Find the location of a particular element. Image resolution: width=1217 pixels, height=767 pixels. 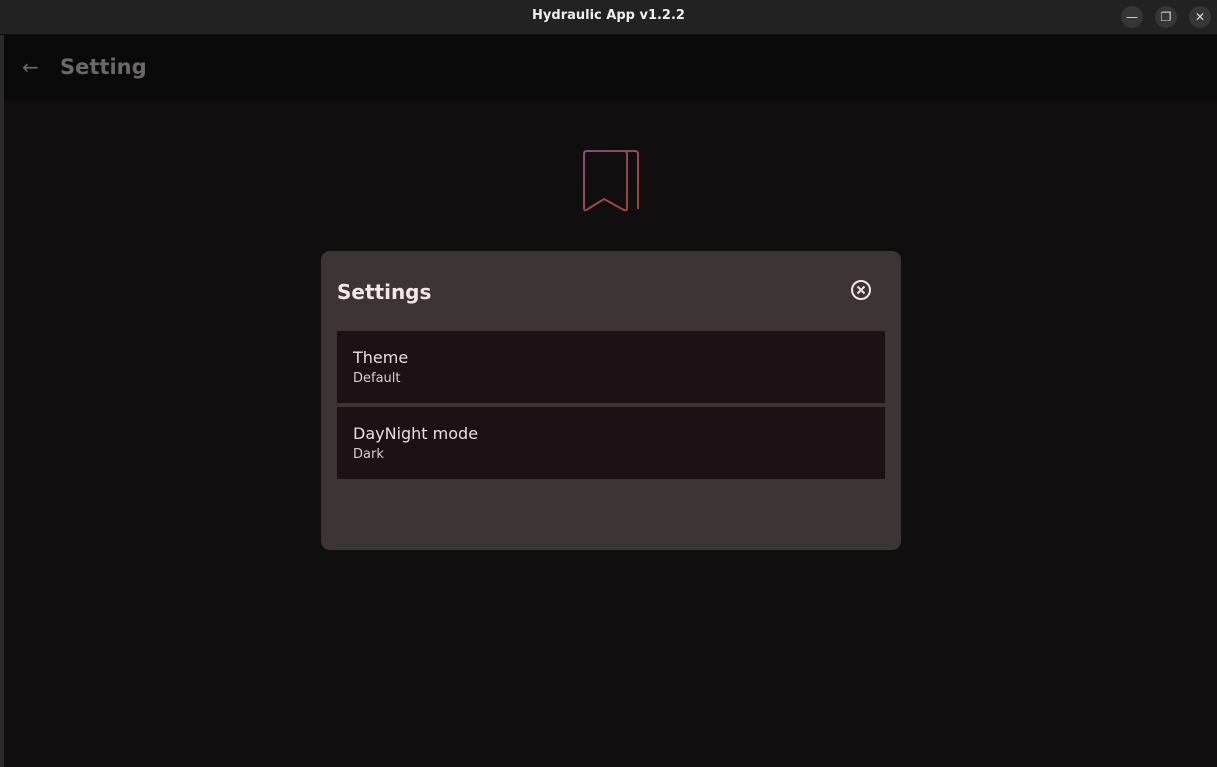

dialog-title: Settings is located at coordinates (384, 292).